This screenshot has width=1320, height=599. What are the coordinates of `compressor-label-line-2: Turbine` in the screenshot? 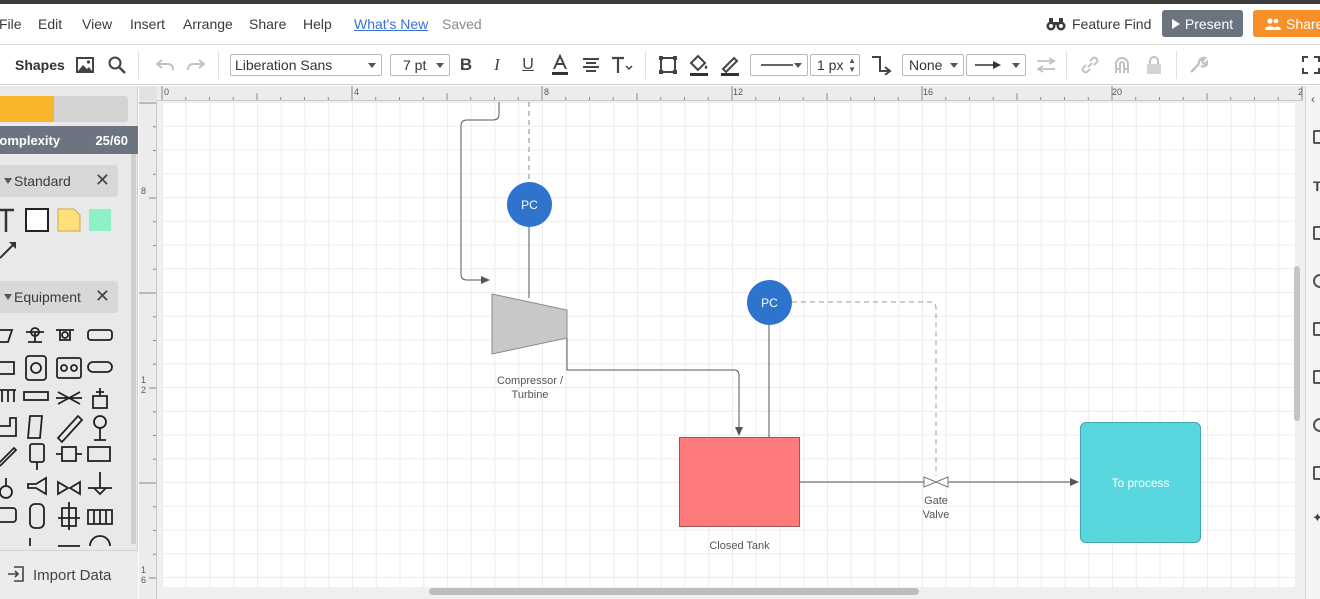 It's located at (530, 395).